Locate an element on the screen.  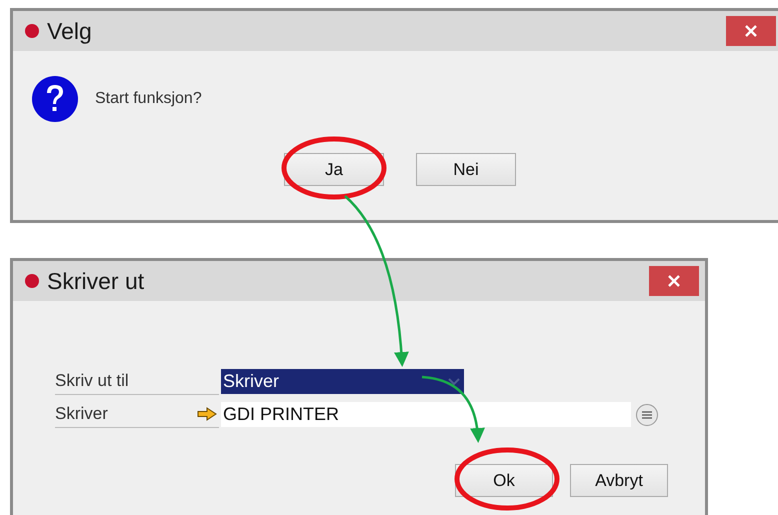
question-icon is located at coordinates (55, 99).